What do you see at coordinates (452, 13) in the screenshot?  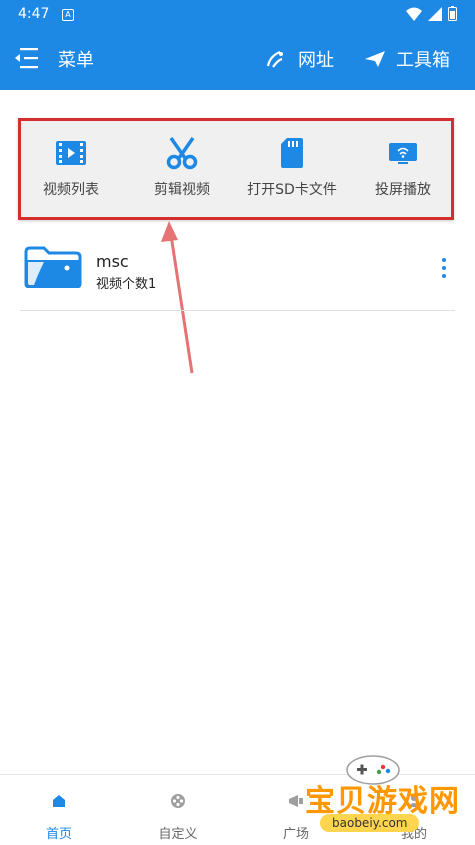 I see `battery-icon` at bounding box center [452, 13].